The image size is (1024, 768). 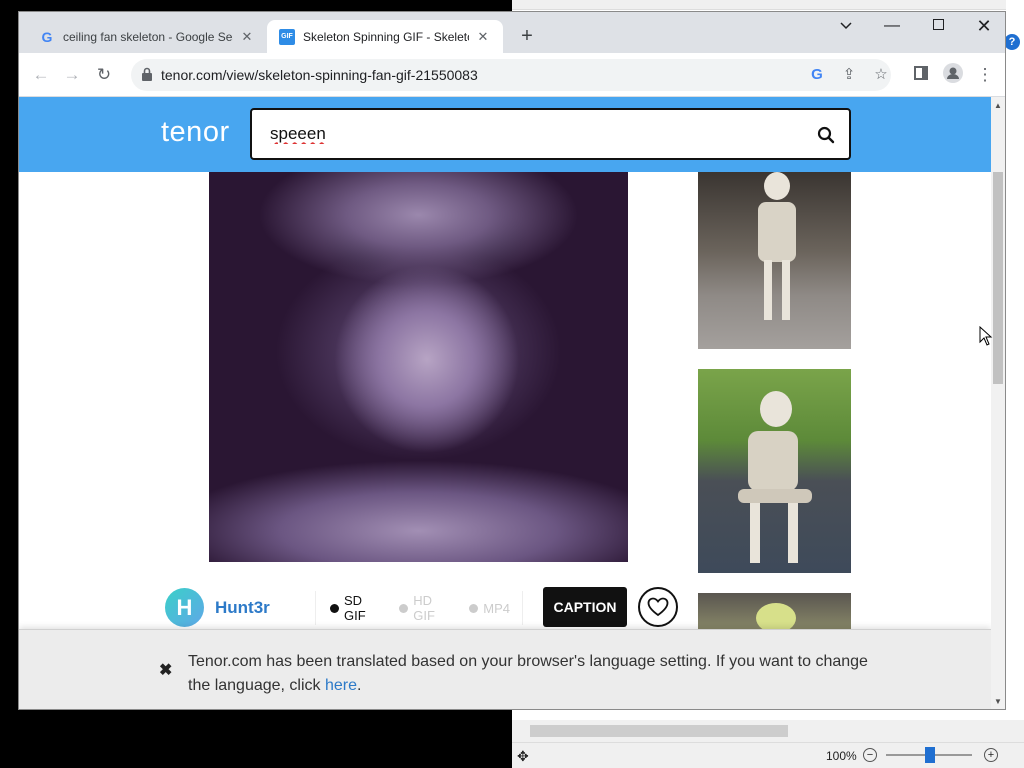 I want to click on google-translate-icon: G, so click(x=817, y=75).